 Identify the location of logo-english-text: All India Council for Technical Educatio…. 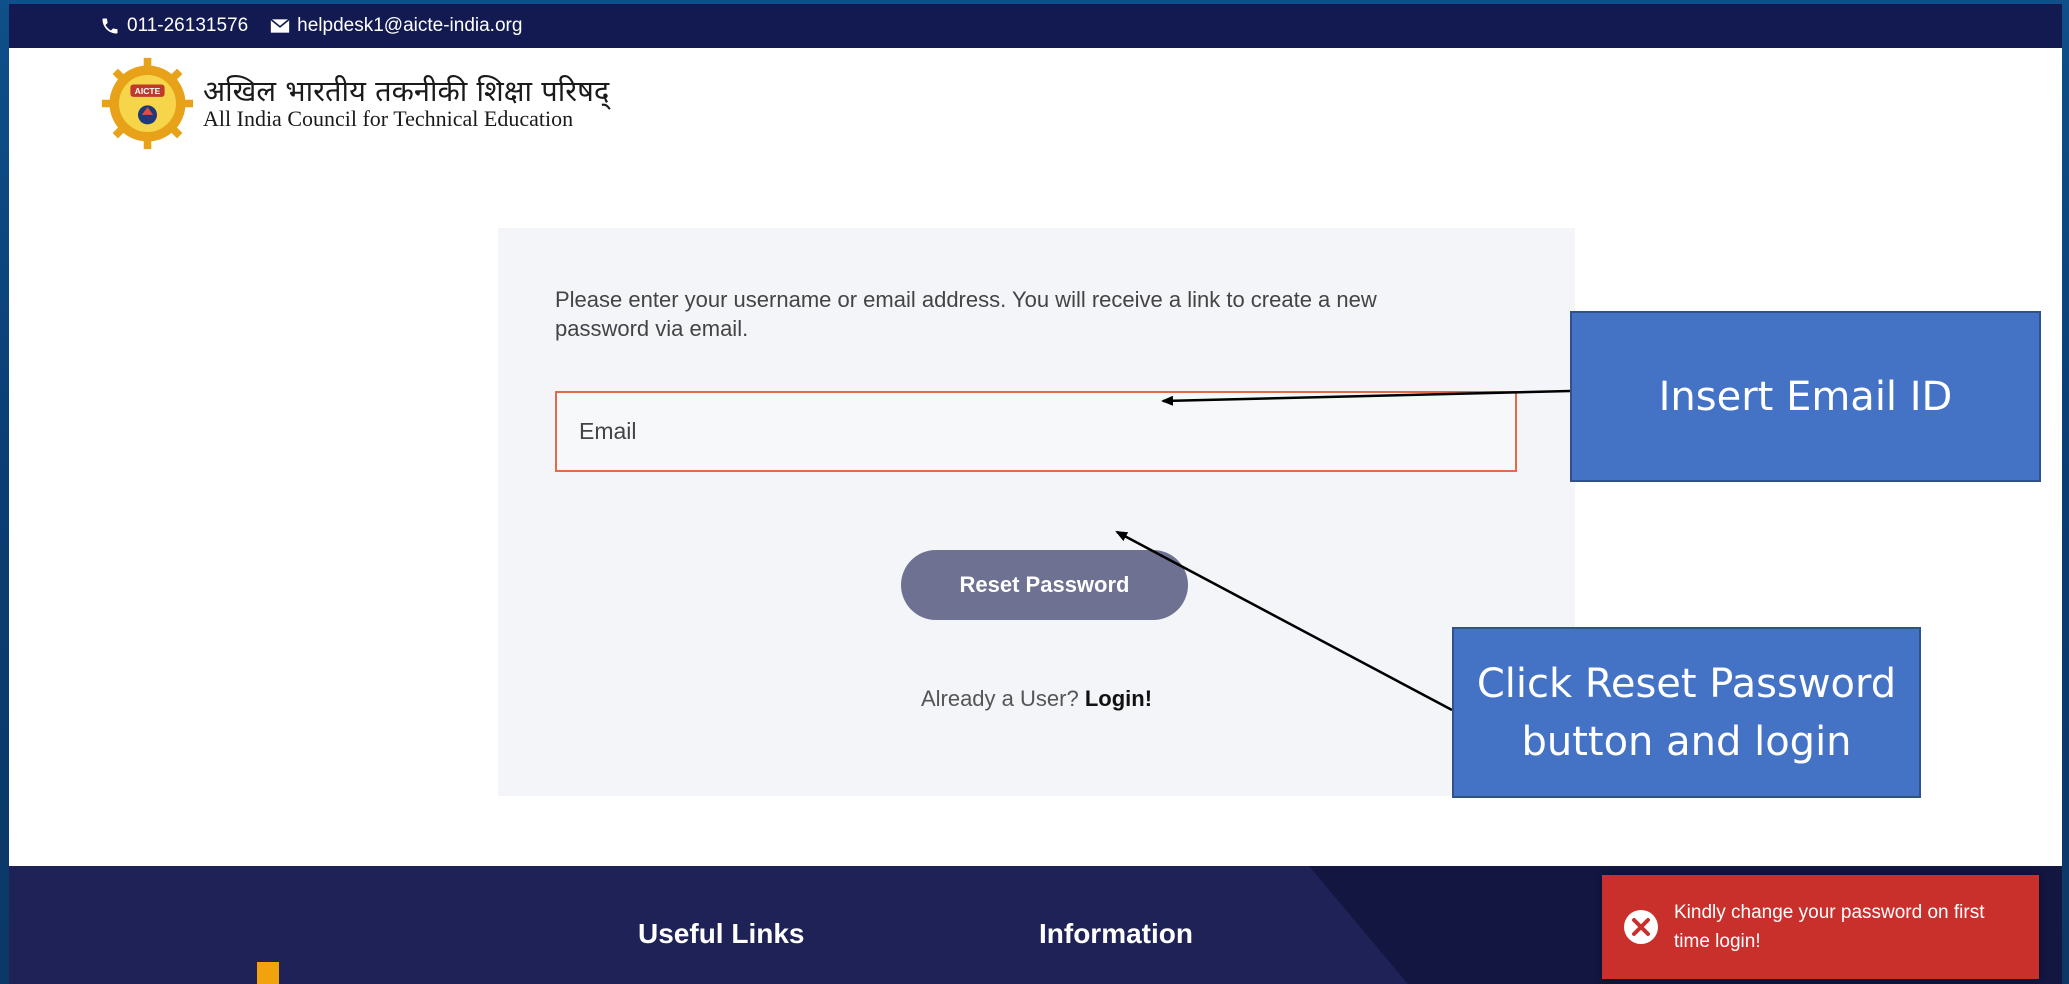
(388, 118).